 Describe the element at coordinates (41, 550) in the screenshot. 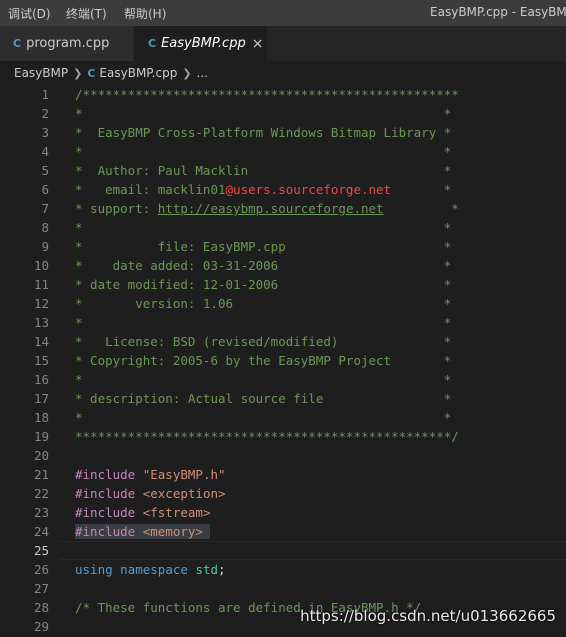

I see `line-number: 25` at that location.